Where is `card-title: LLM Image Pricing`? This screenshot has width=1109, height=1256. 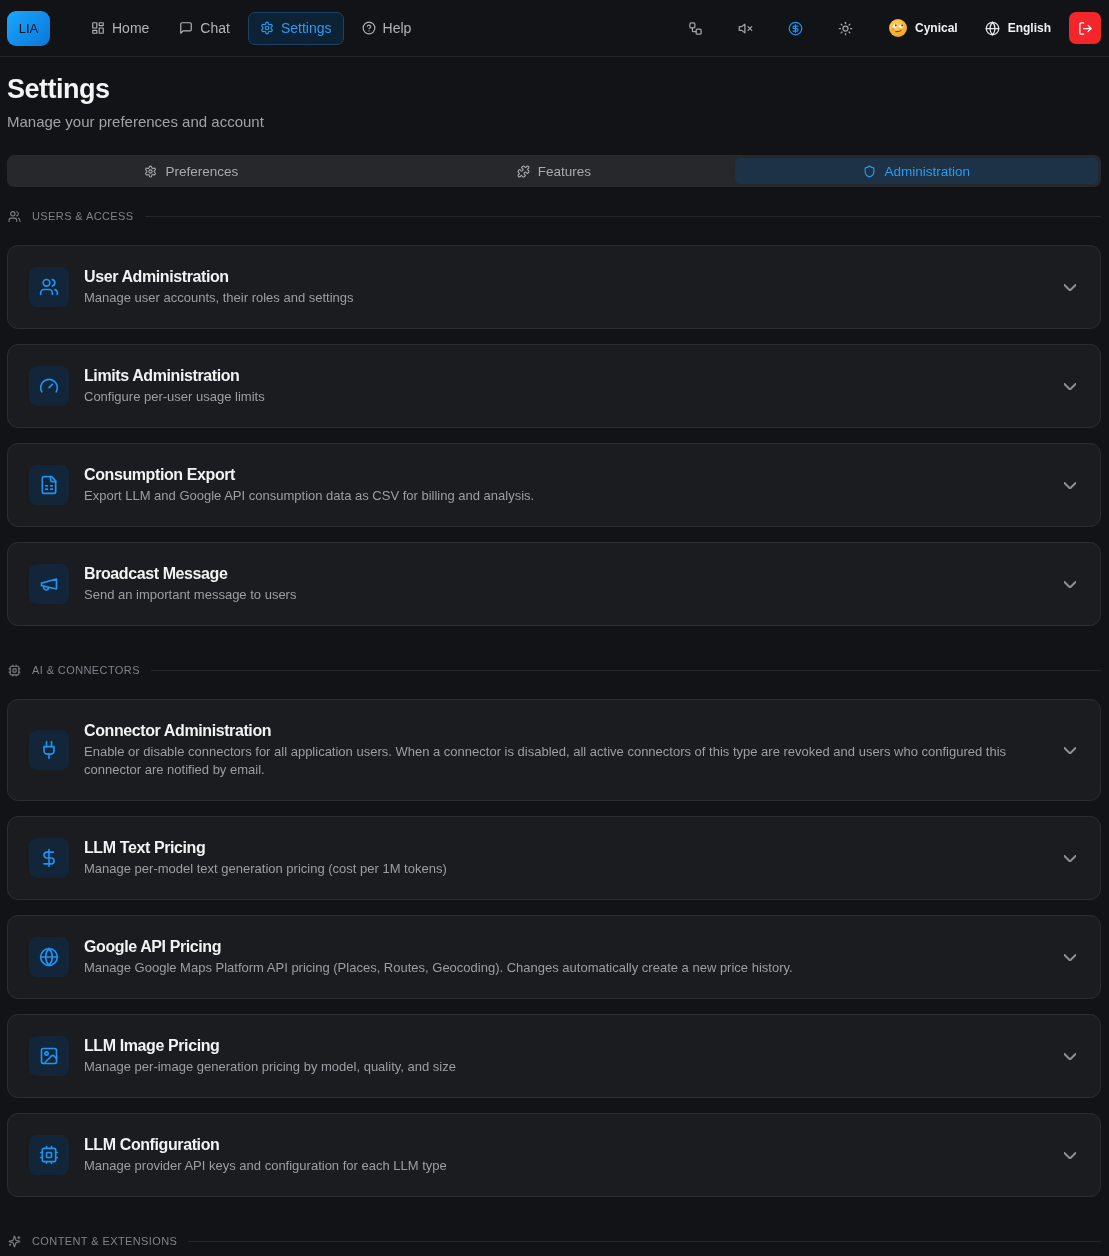 card-title: LLM Image Pricing is located at coordinates (152, 1046).